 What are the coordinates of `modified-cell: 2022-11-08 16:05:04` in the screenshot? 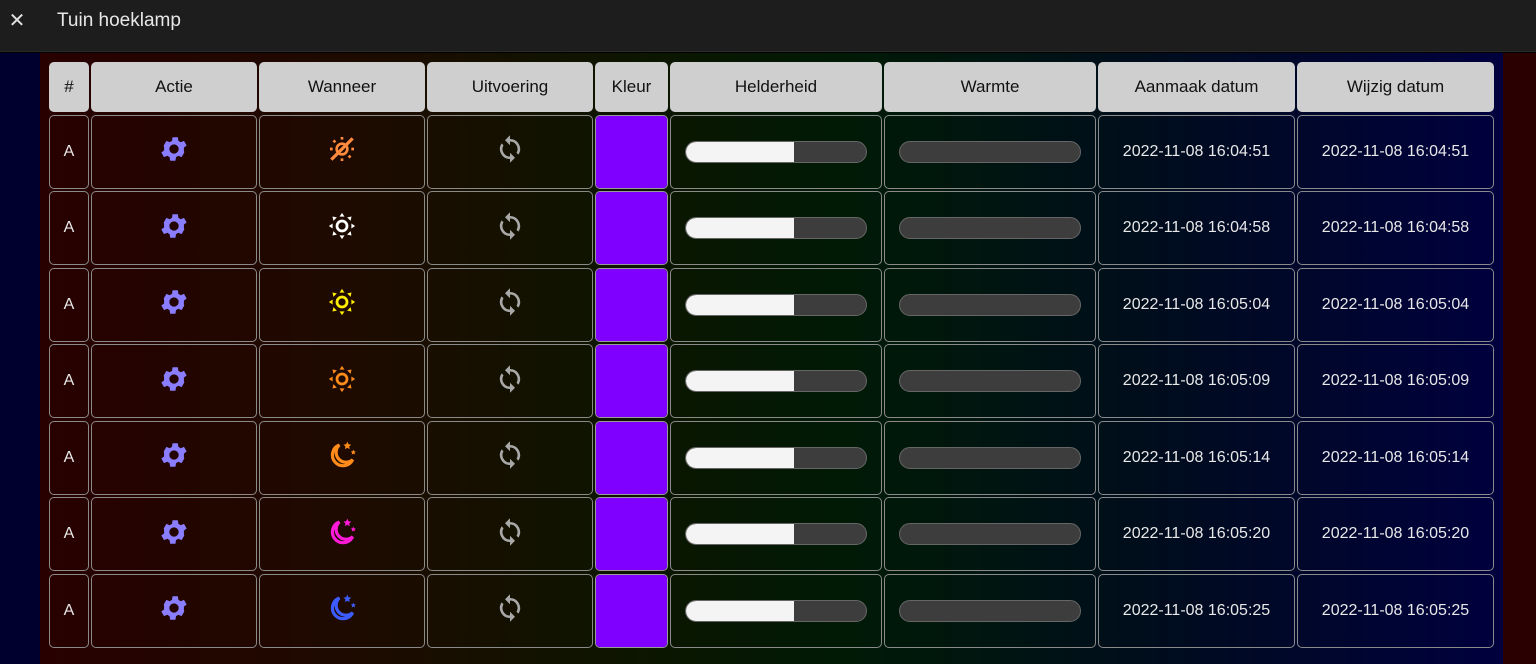 It's located at (1395, 304).